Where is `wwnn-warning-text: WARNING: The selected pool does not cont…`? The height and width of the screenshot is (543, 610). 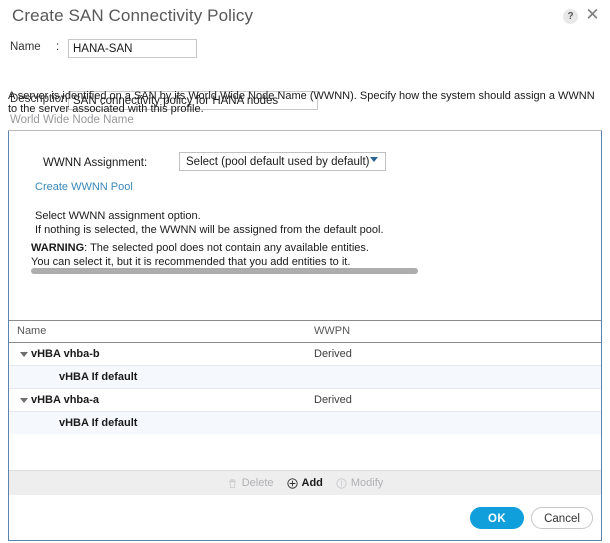
wwnn-warning-text: WARNING: The selected pool does not cont… is located at coordinates (200, 255).